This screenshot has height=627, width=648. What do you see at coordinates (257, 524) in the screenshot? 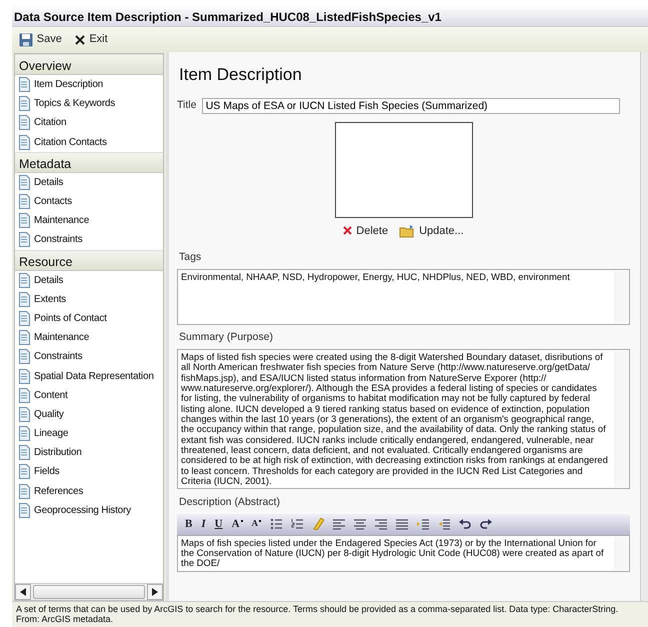
I see `shrink-button: A` at bounding box center [257, 524].